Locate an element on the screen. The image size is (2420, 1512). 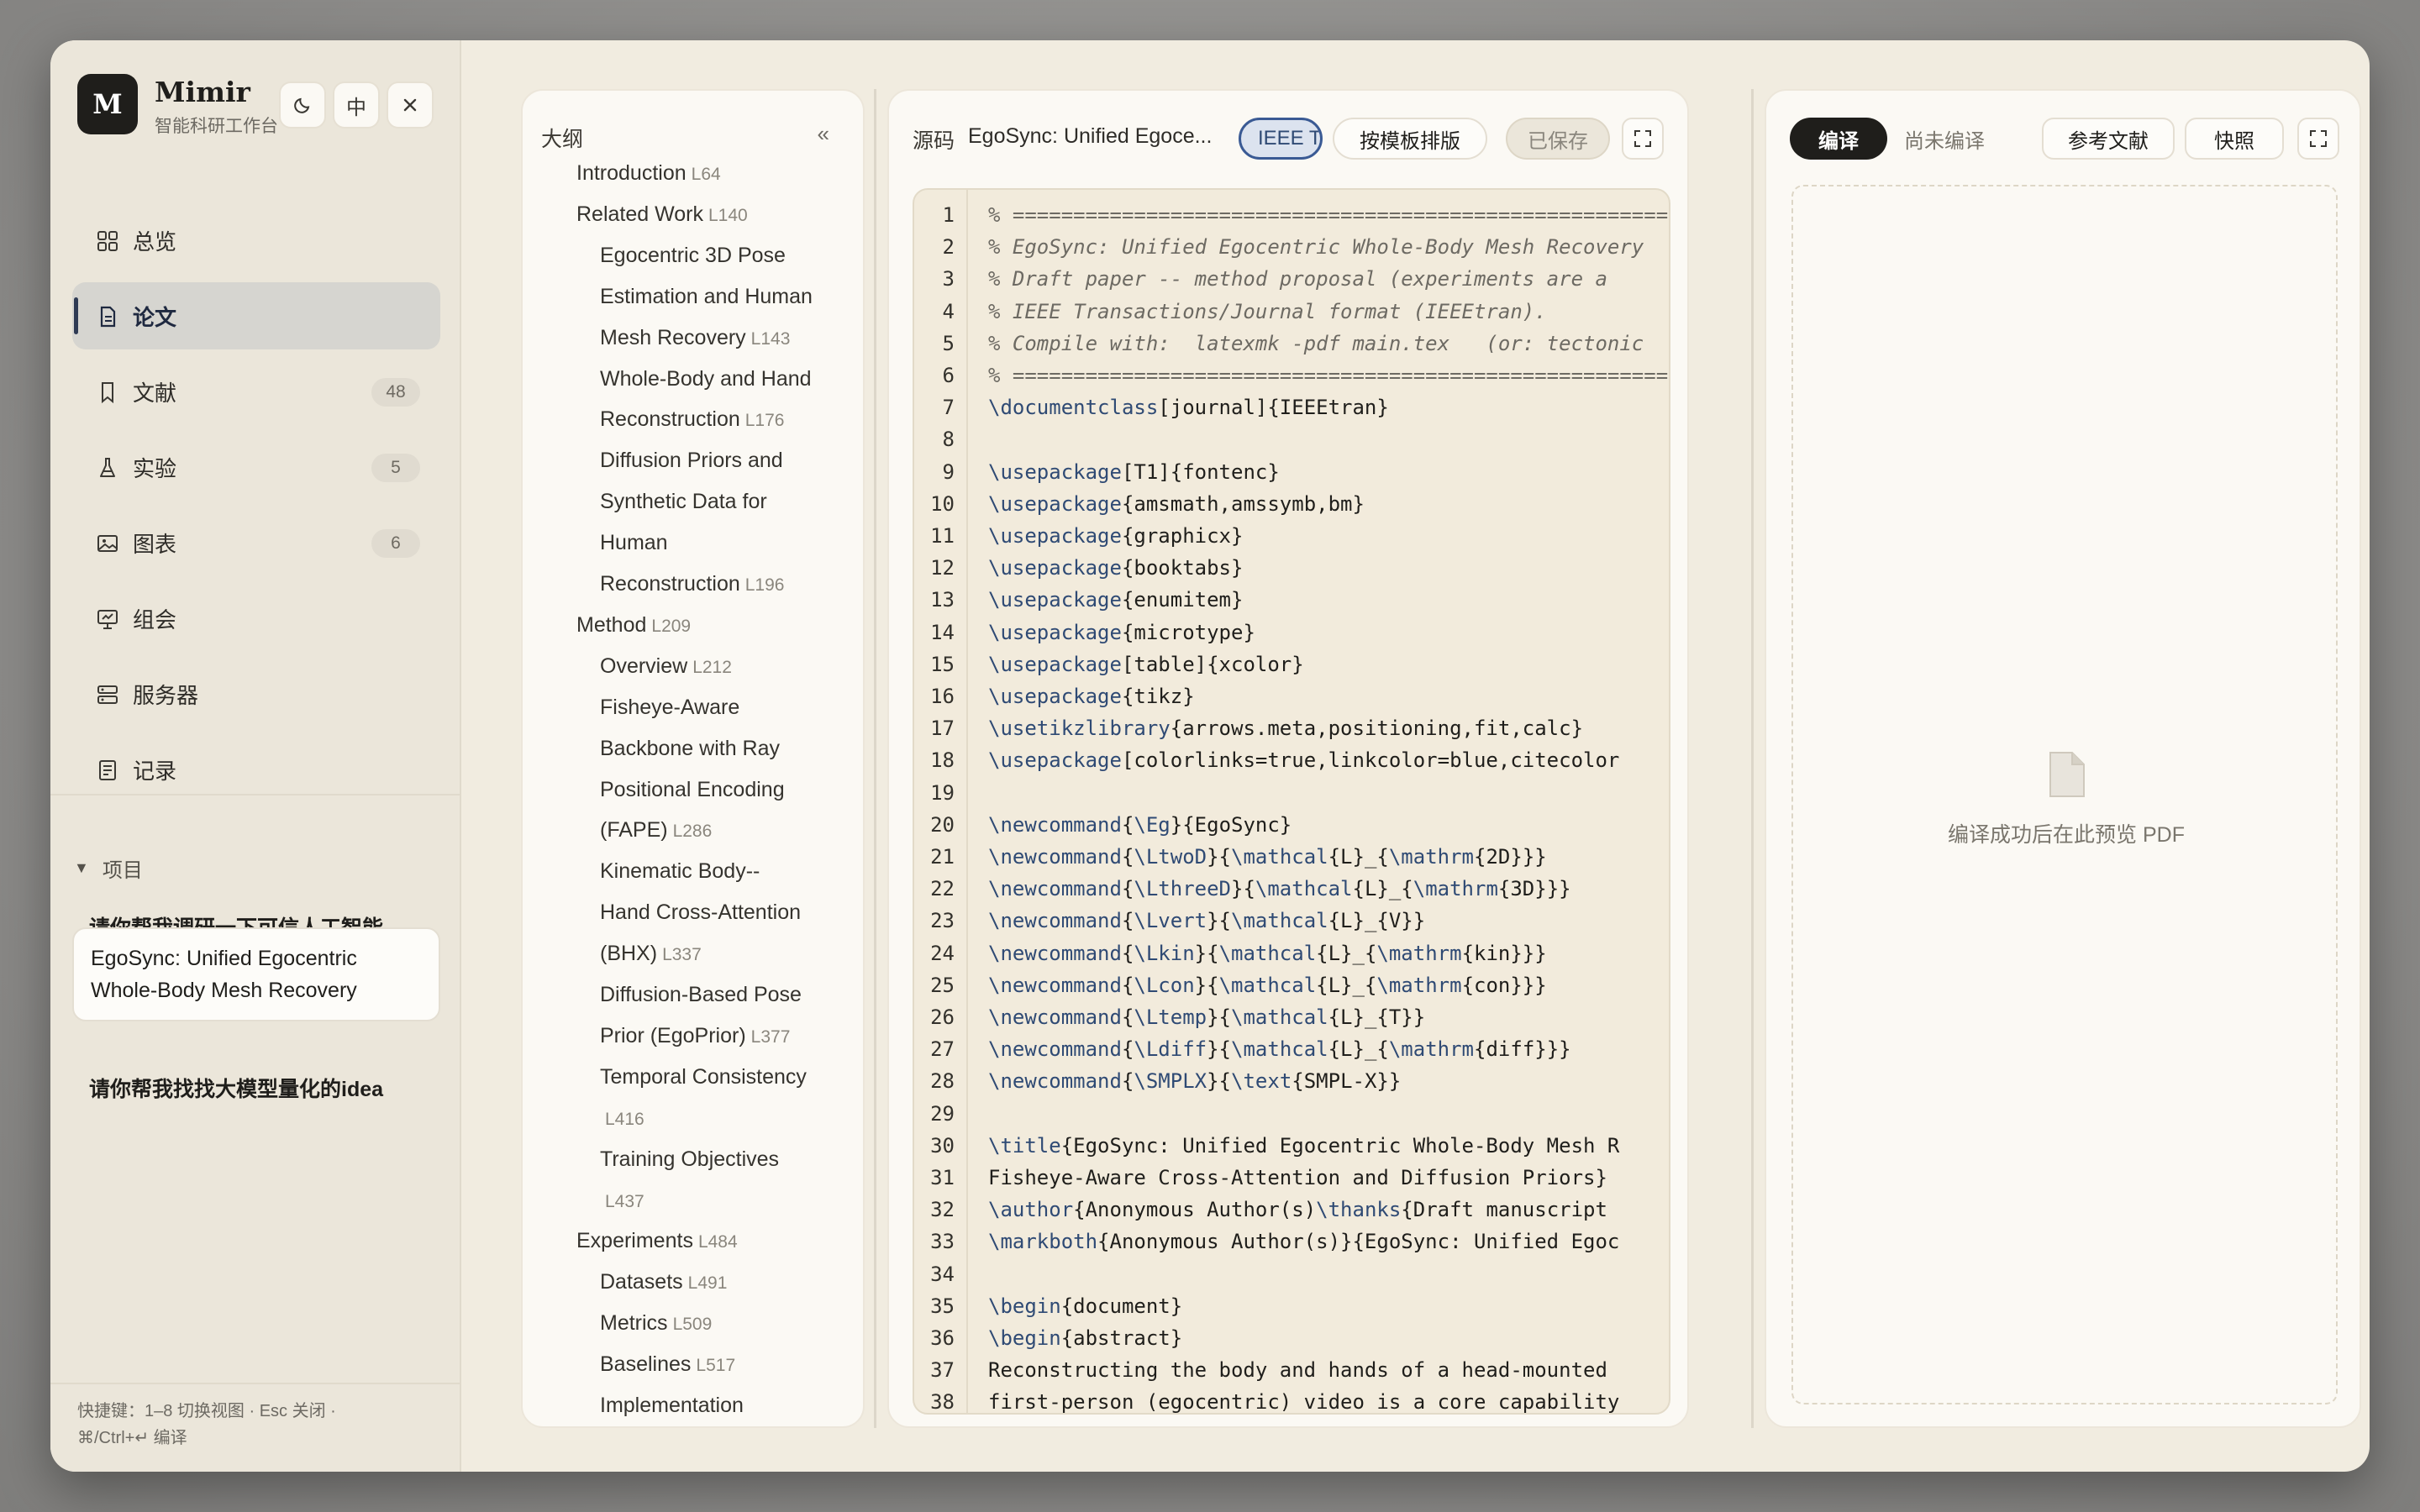
outline-text: Estimation and Human is located at coordinates (706, 296).